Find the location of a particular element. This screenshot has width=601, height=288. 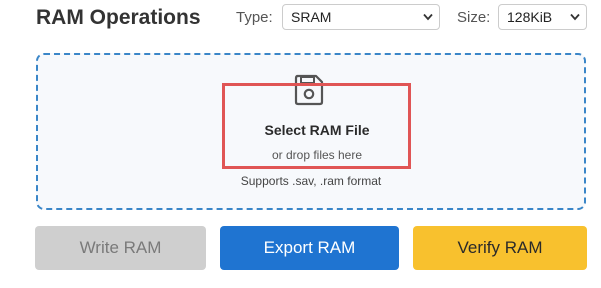

supported-formats: Supports .sav, .ram format is located at coordinates (311, 181).